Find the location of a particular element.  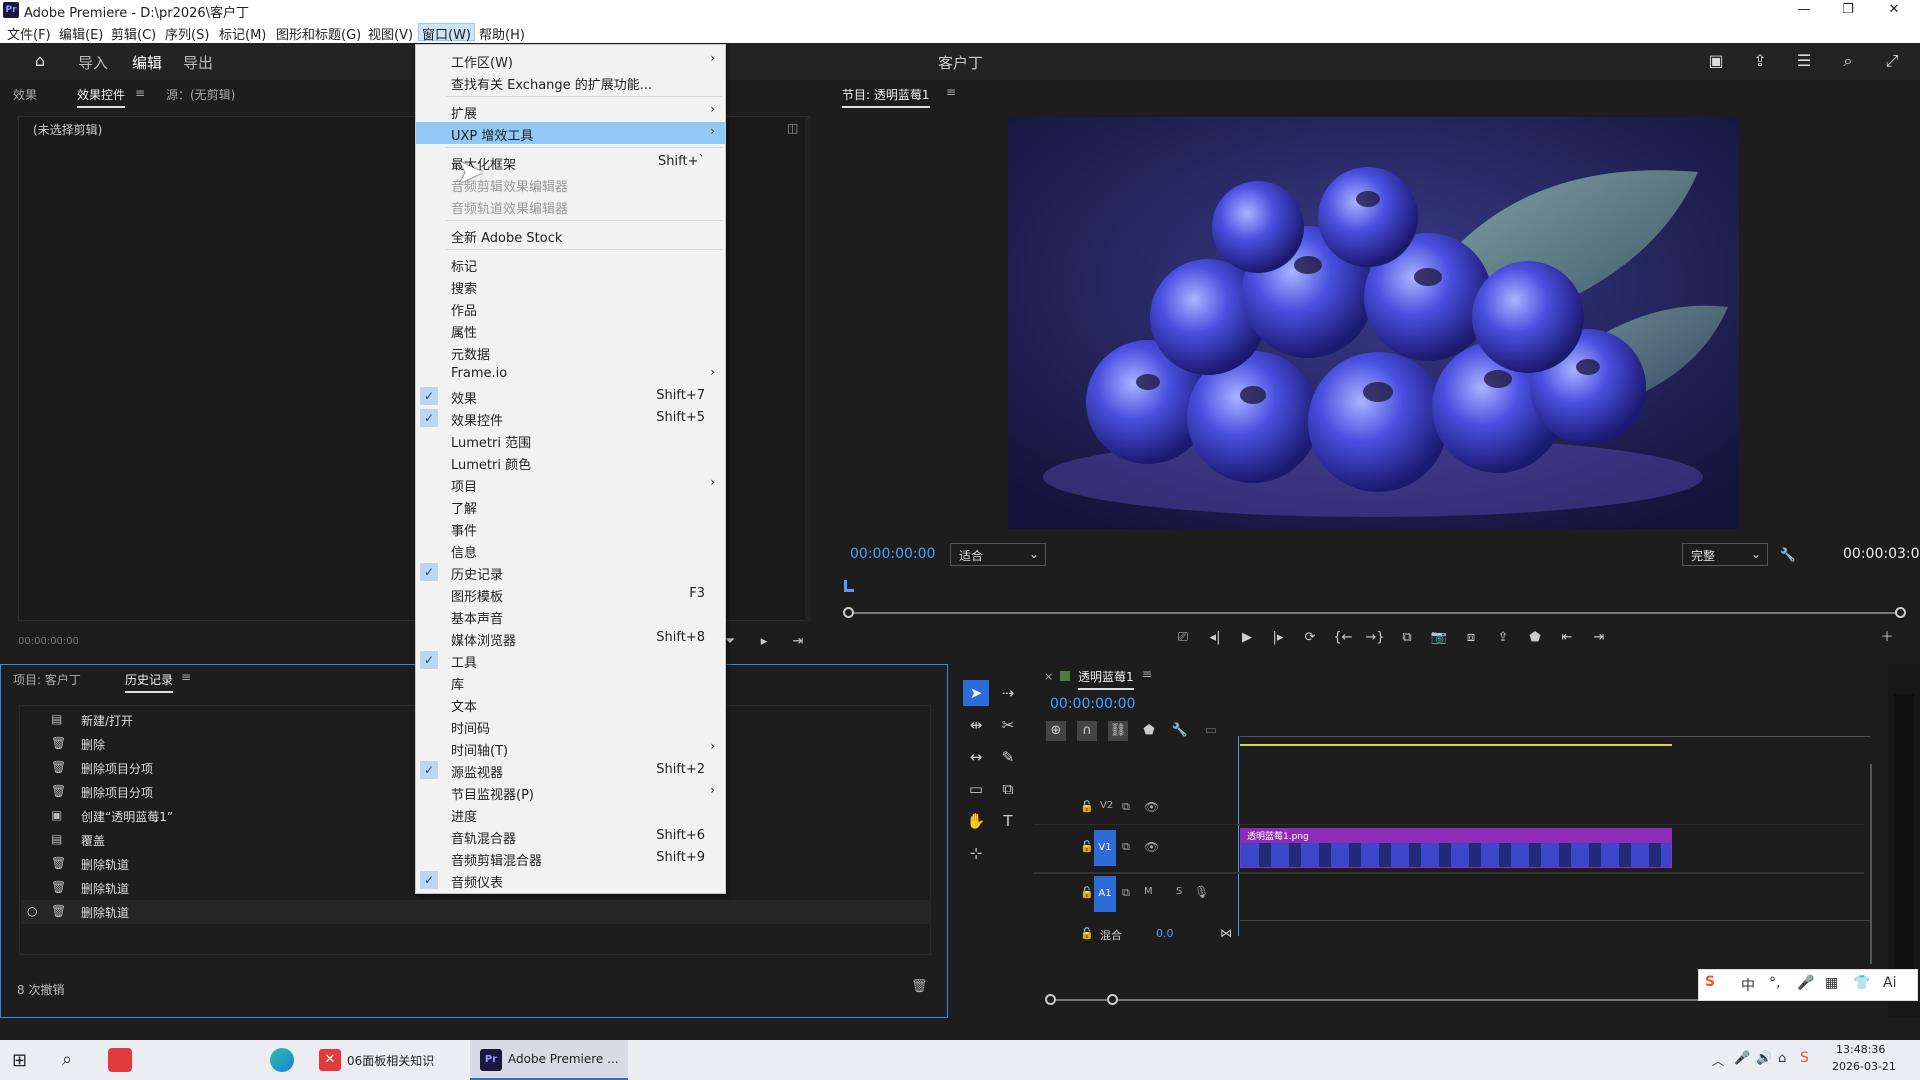

menu-window: 窗口(W) is located at coordinates (446, 33).